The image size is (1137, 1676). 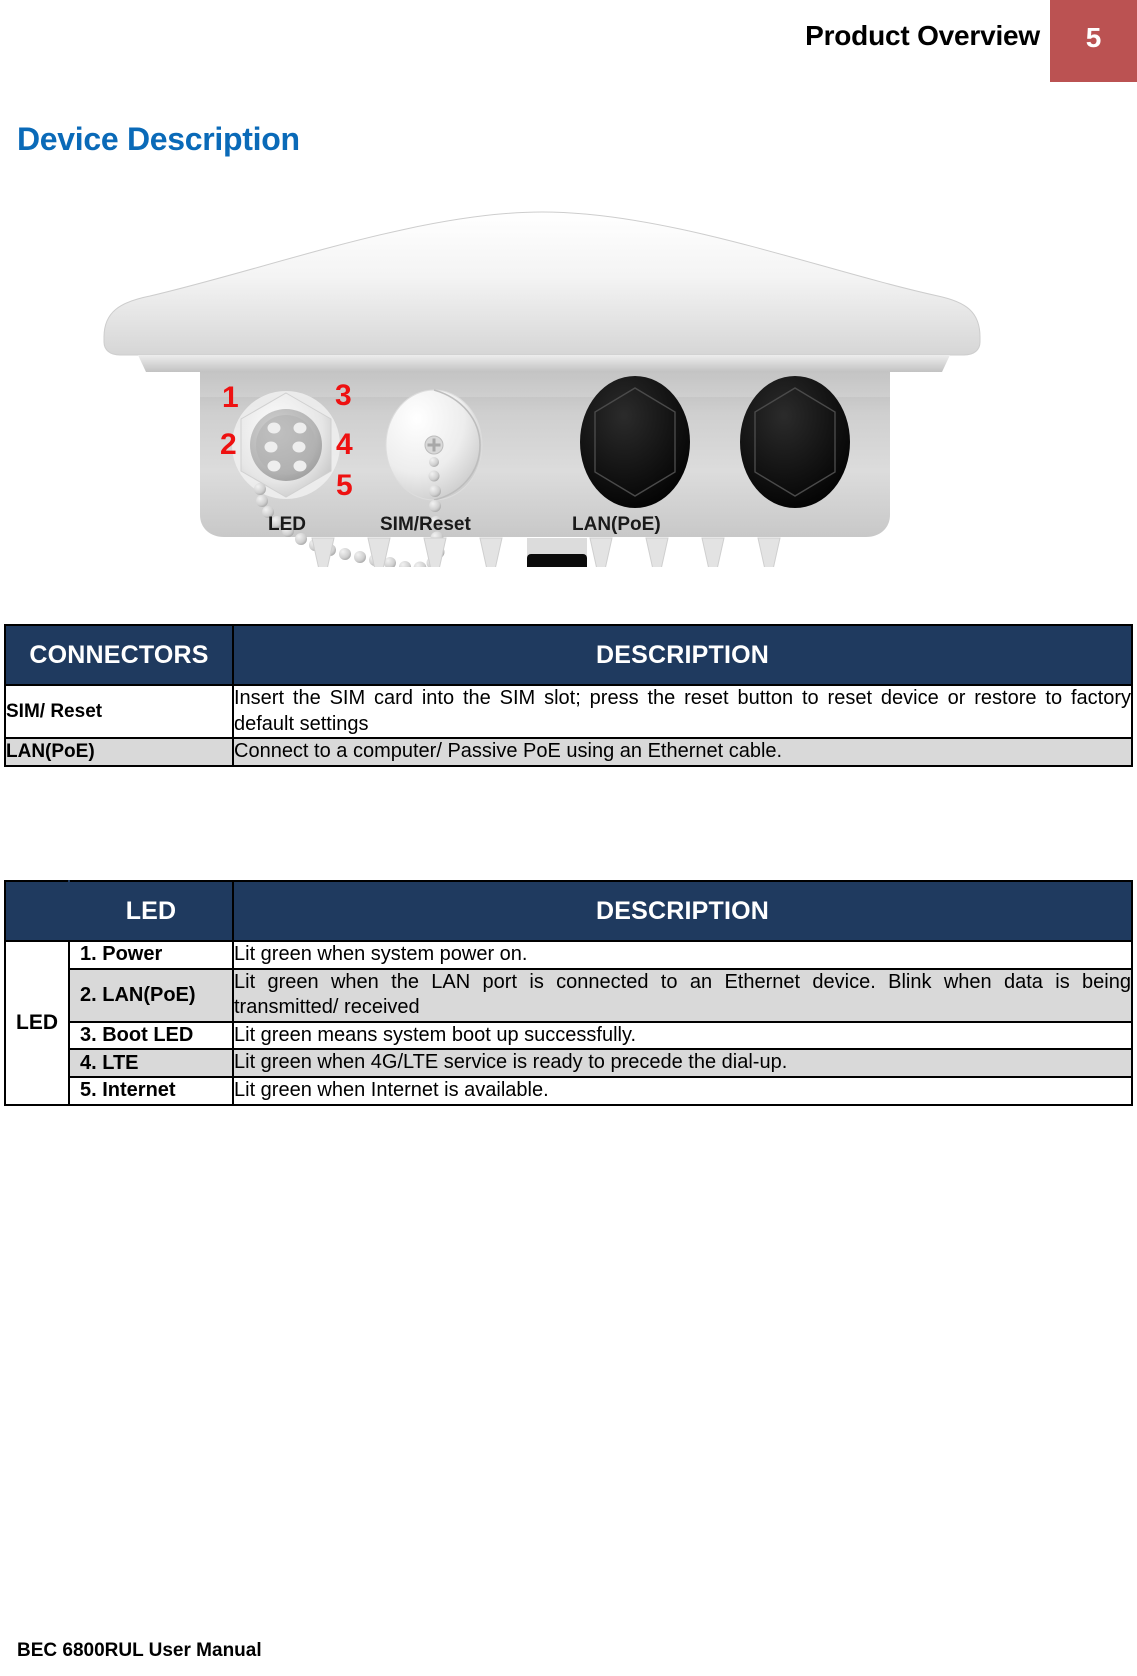 What do you see at coordinates (151, 995) in the screenshot?
I see `led-row-label: 2. LAN(PoE)` at bounding box center [151, 995].